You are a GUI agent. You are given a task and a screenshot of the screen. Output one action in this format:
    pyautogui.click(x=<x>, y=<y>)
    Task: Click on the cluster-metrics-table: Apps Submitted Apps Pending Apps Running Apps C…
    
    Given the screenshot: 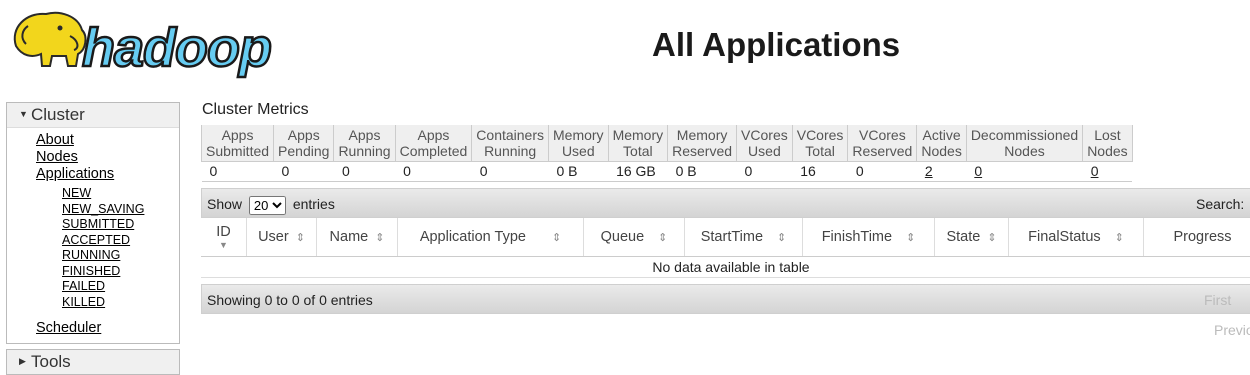 What is the action you would take?
    pyautogui.click(x=666, y=153)
    